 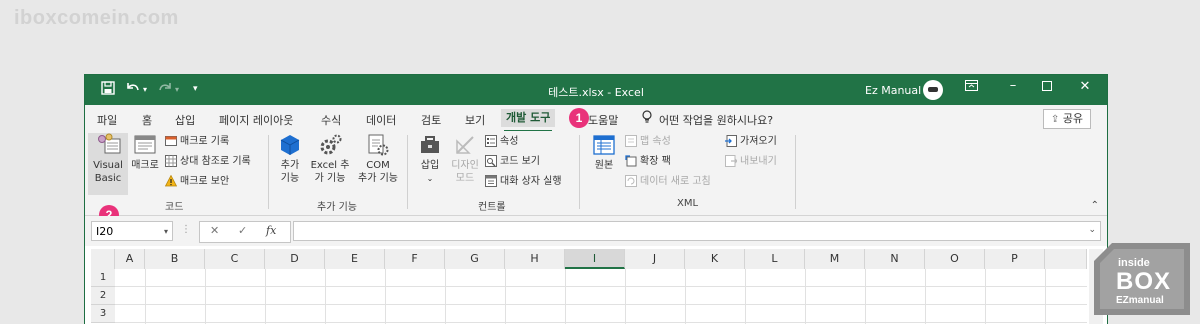 I want to click on chevron-down-icon: ▾, so click(x=166, y=232).